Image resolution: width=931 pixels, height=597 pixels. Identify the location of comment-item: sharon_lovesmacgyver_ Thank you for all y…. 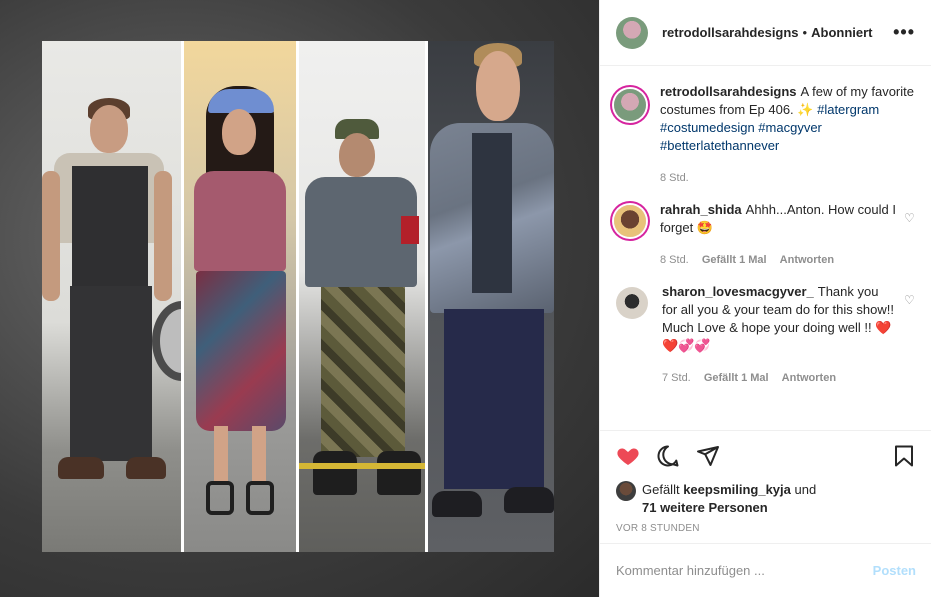
(764, 335).